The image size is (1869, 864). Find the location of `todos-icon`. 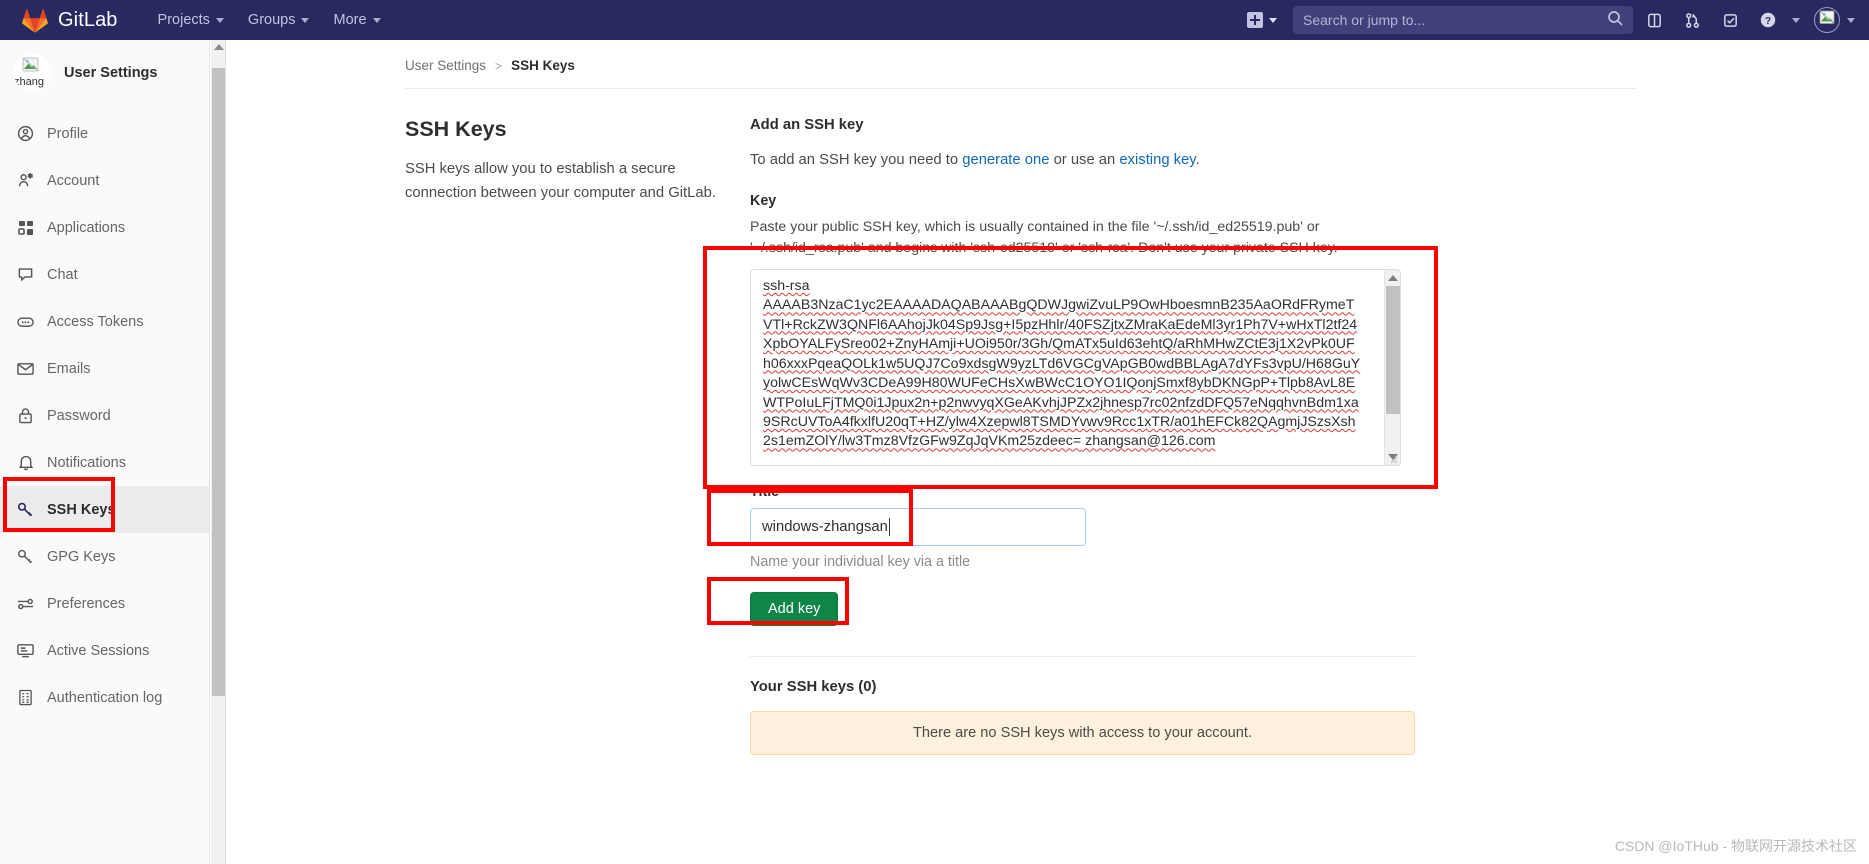

todos-icon is located at coordinates (1730, 20).